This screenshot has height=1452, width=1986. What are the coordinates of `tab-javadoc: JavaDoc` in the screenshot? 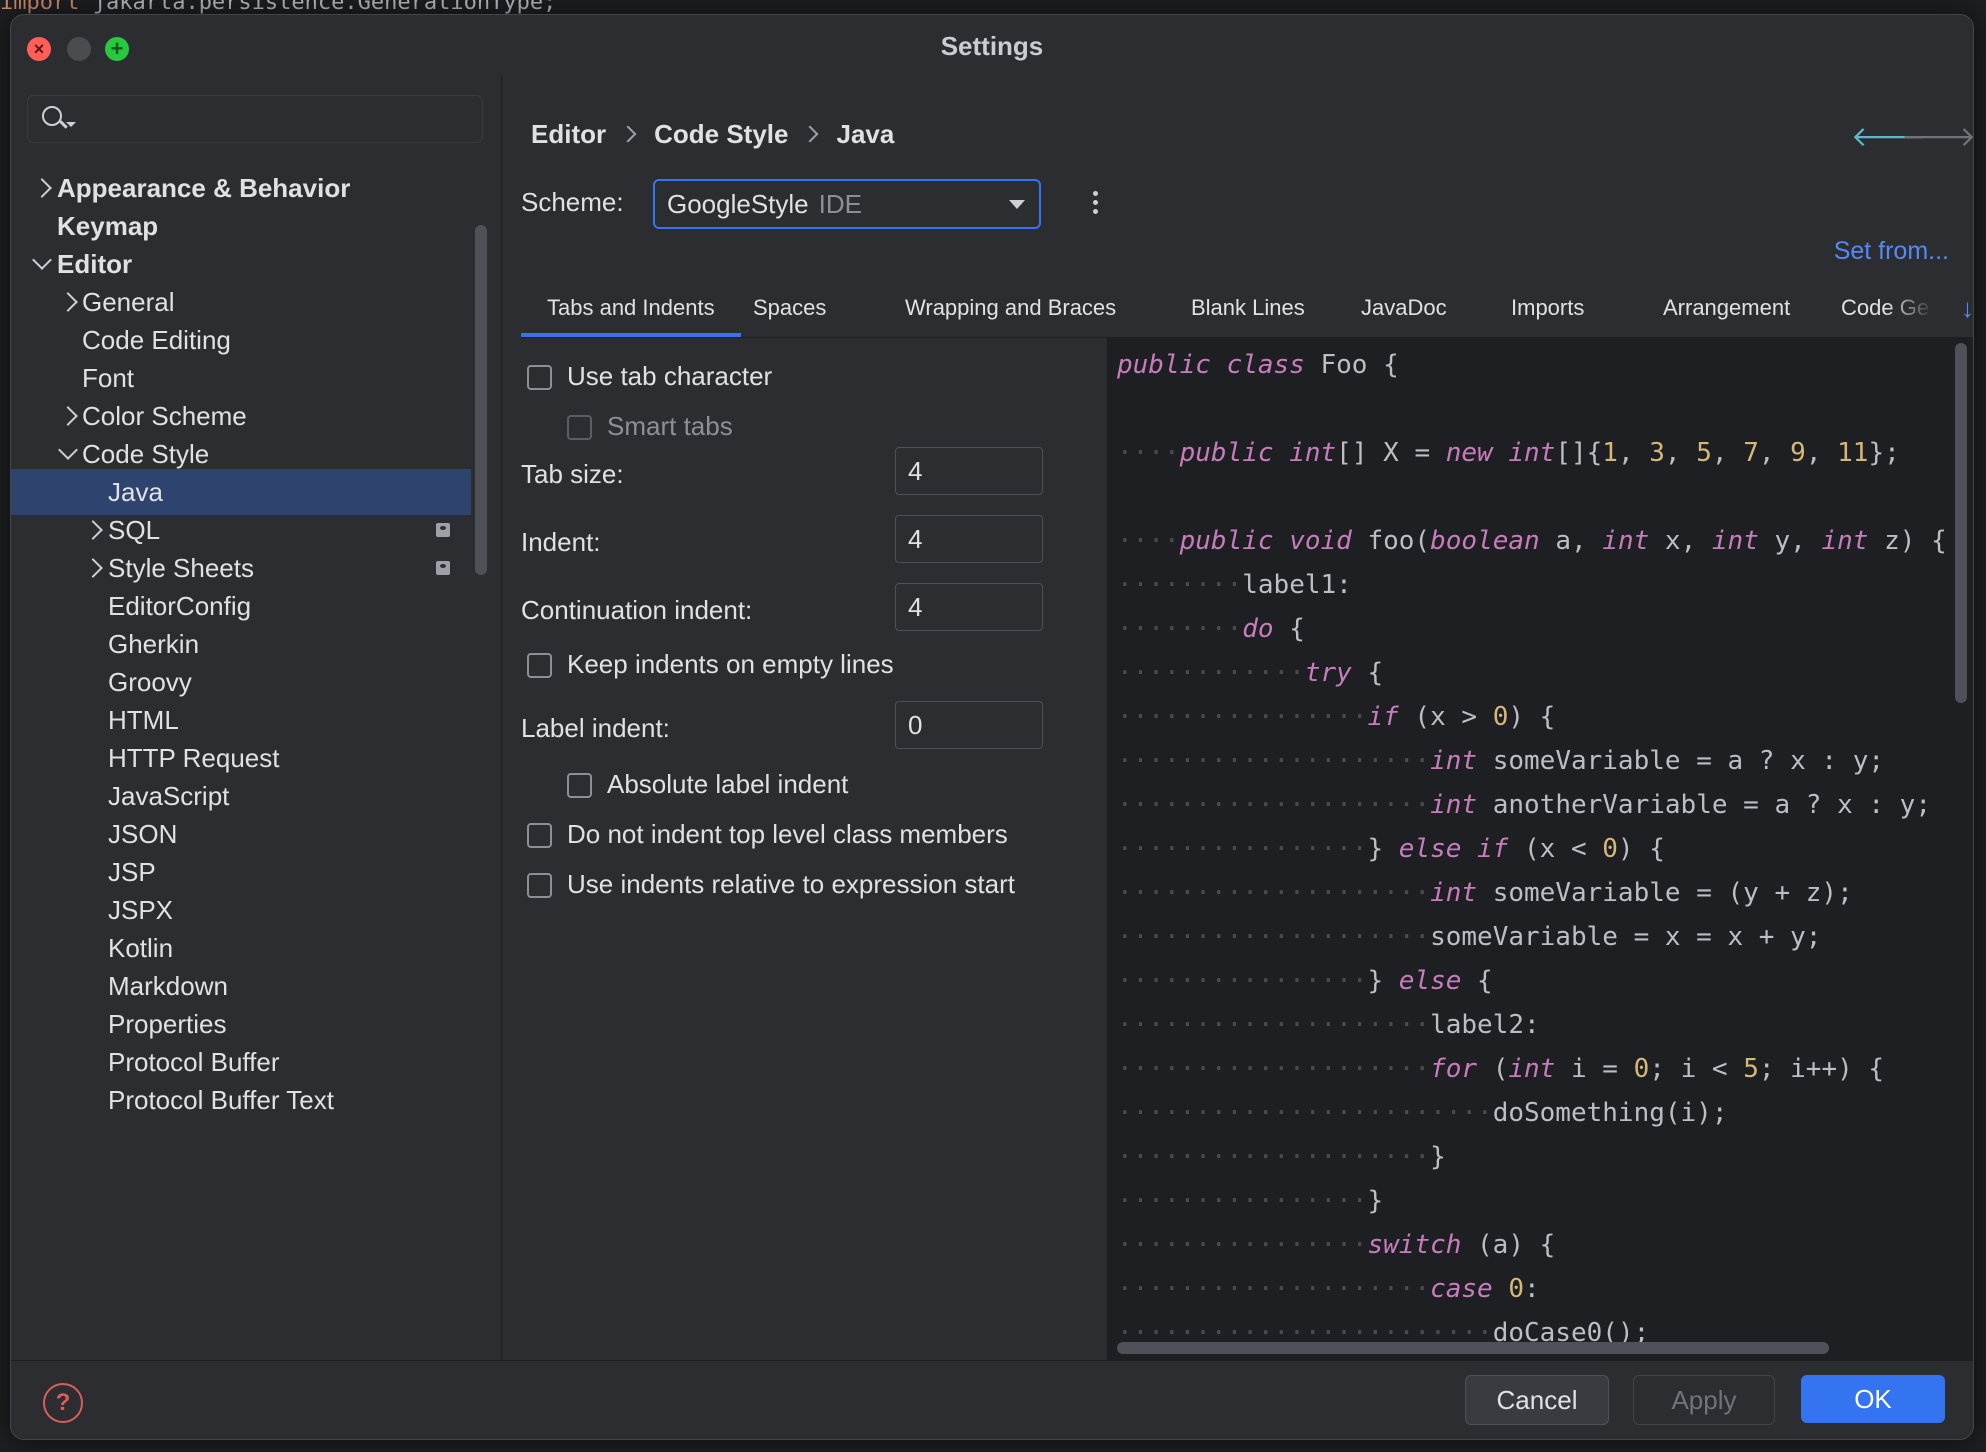 It's located at (1404, 308).